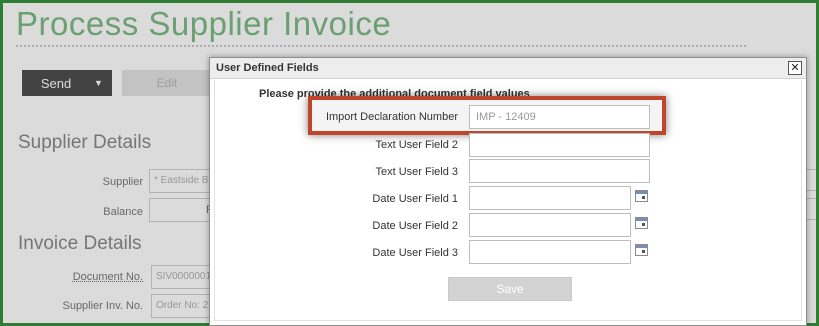 This screenshot has width=819, height=326. What do you see at coordinates (415, 226) in the screenshot?
I see `date-user-field-2-label: Date User Field 2` at bounding box center [415, 226].